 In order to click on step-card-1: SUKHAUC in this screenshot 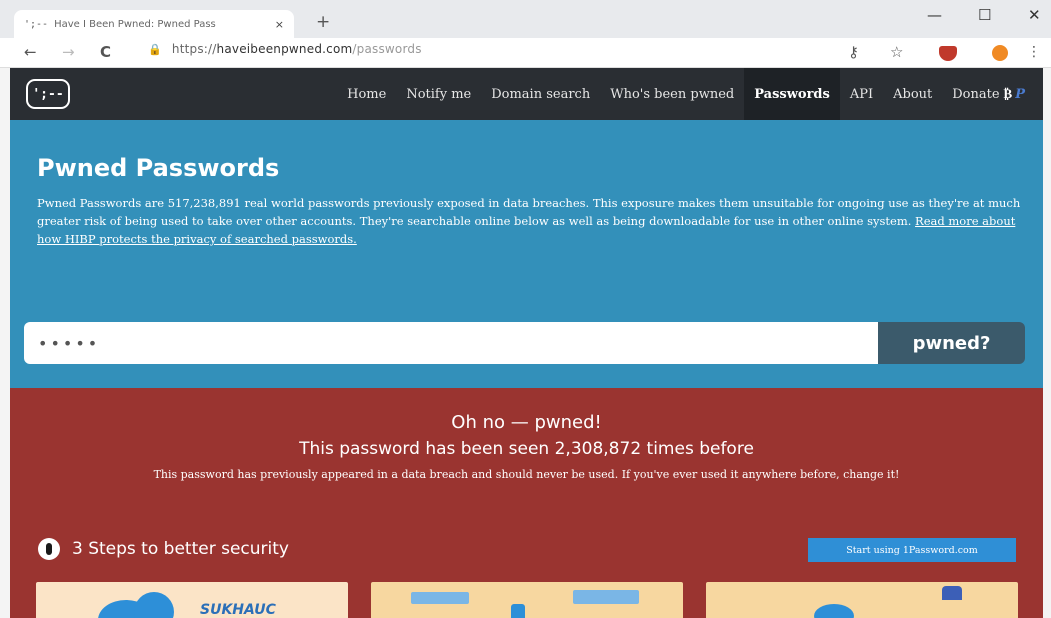, I will do `click(192, 600)`.